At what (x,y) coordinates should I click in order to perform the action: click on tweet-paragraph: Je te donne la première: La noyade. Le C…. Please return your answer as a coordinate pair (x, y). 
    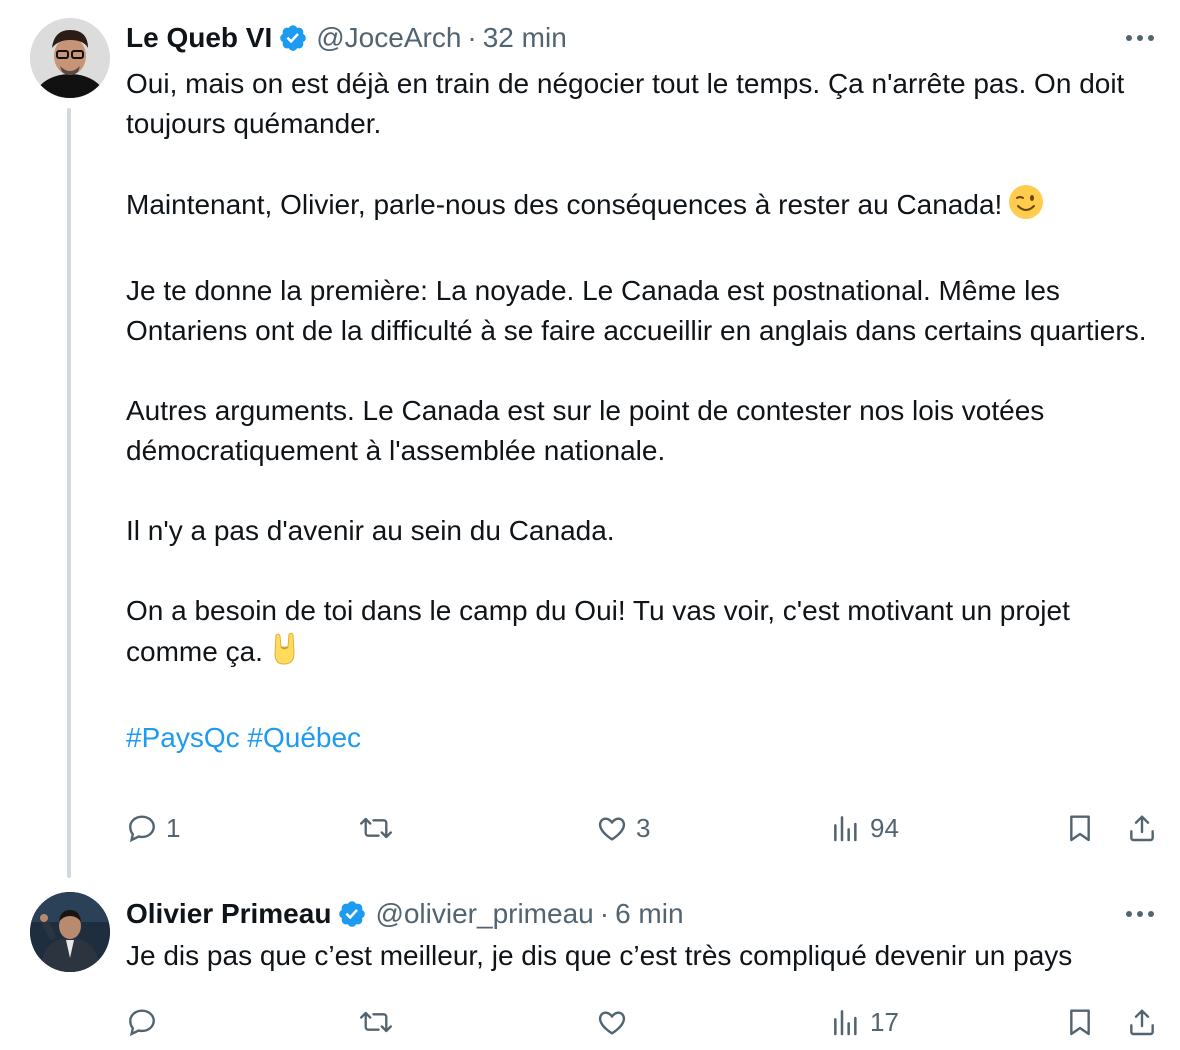
    Looking at the image, I should click on (636, 310).